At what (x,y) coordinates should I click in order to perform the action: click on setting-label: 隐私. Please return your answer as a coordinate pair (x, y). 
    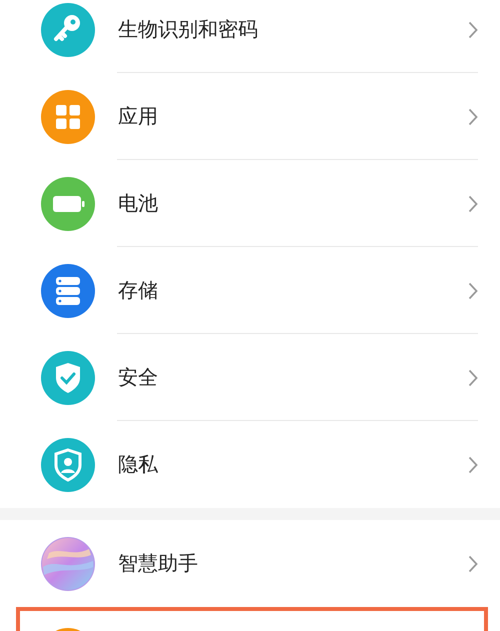
    Looking at the image, I should click on (138, 464).